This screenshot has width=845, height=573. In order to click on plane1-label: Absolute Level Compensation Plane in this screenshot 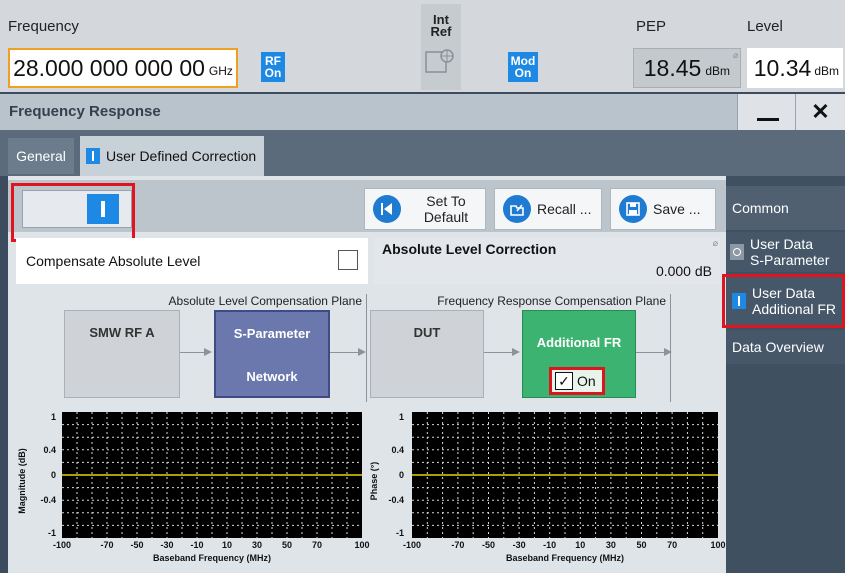, I will do `click(265, 301)`.